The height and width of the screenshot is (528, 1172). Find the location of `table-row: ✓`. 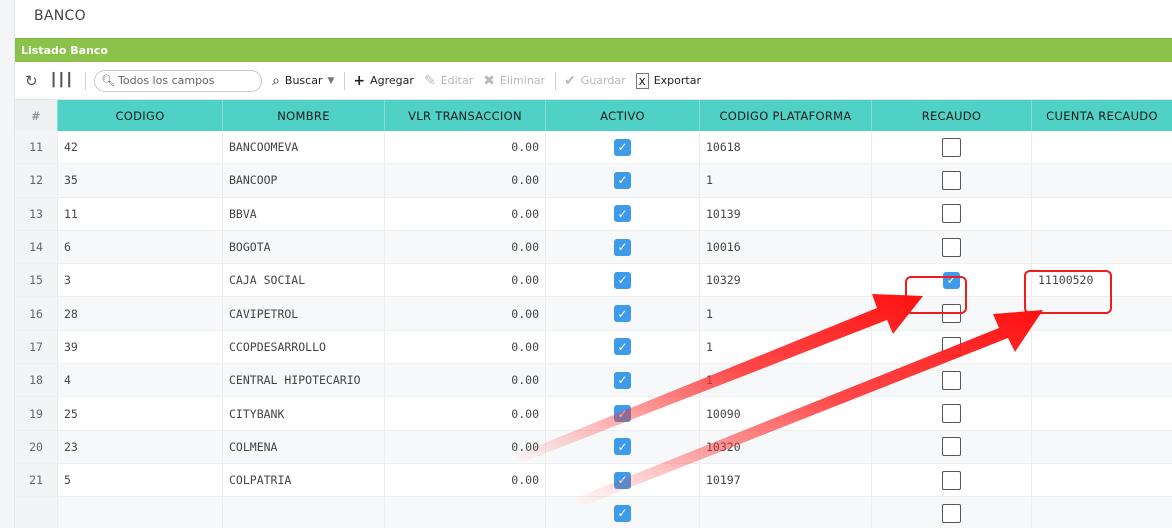

table-row: ✓ is located at coordinates (593, 512).